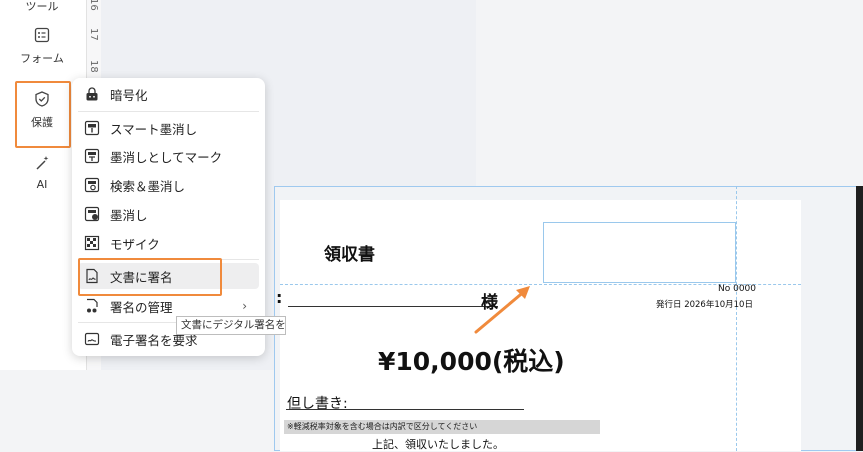  What do you see at coordinates (92, 214) in the screenshot?
I see `redact-icon` at bounding box center [92, 214].